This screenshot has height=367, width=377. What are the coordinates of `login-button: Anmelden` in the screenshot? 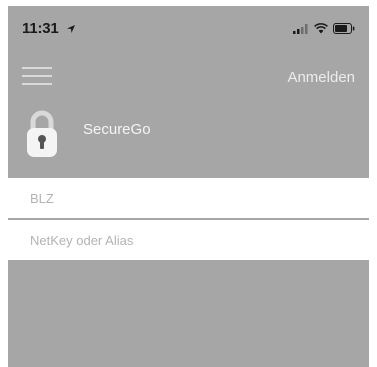 It's located at (321, 77).